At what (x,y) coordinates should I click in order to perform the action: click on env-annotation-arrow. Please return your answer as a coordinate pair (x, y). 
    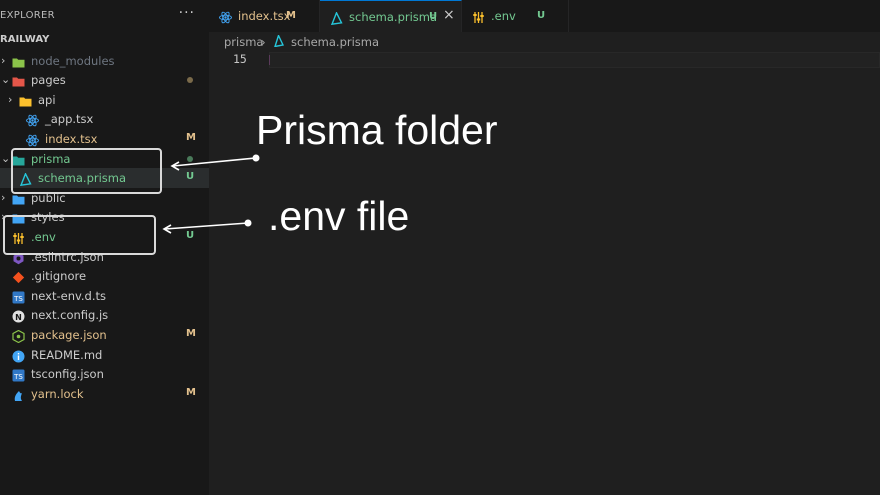
    Looking at the image, I should click on (207, 226).